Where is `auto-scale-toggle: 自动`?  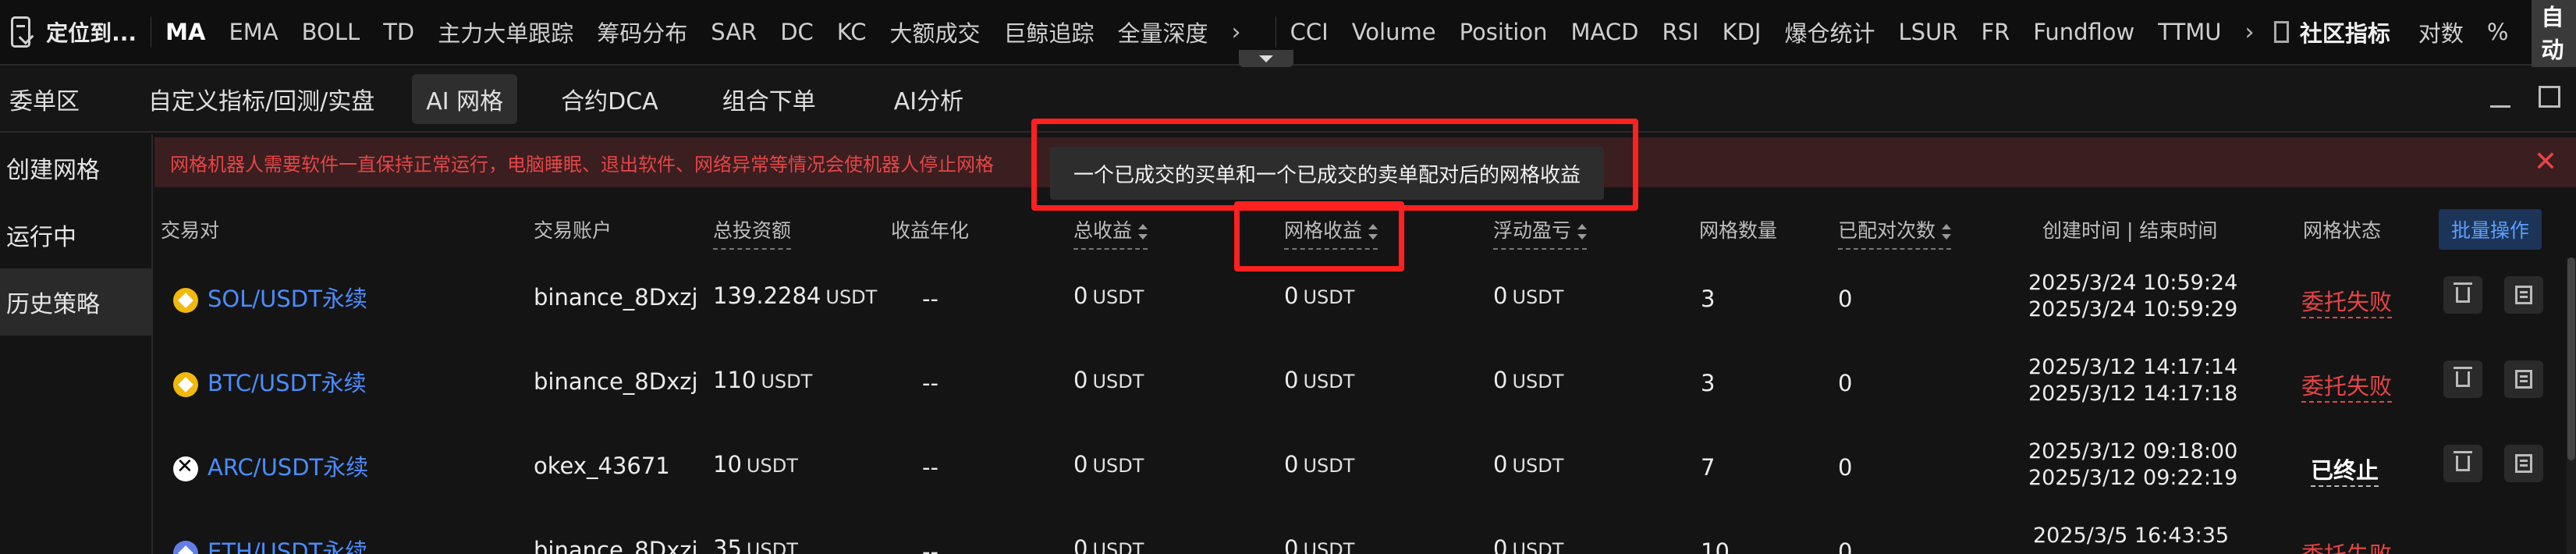
auto-scale-toggle: 自动 is located at coordinates (2554, 34).